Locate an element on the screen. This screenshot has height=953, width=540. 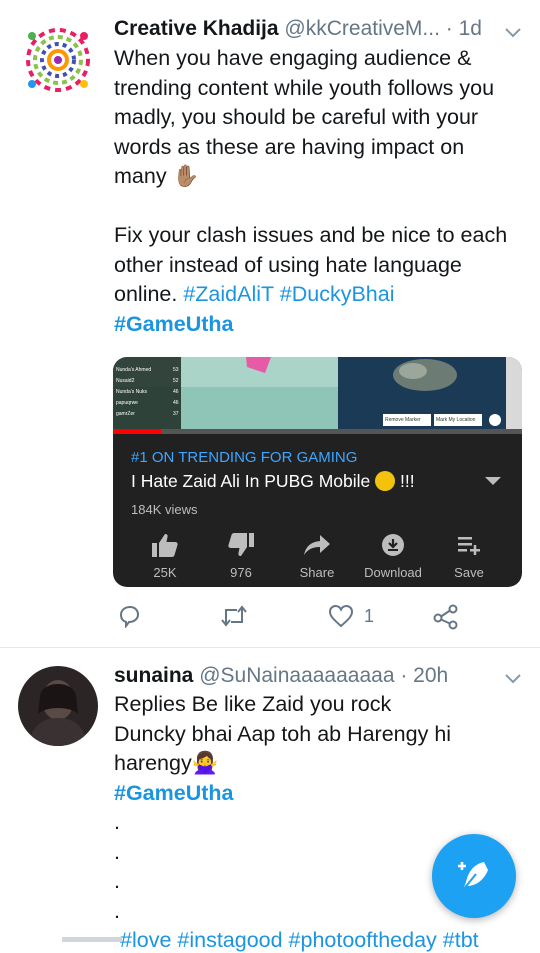
video-actions: 25K 976 Share Download Save is located at coordinates (317, 556).